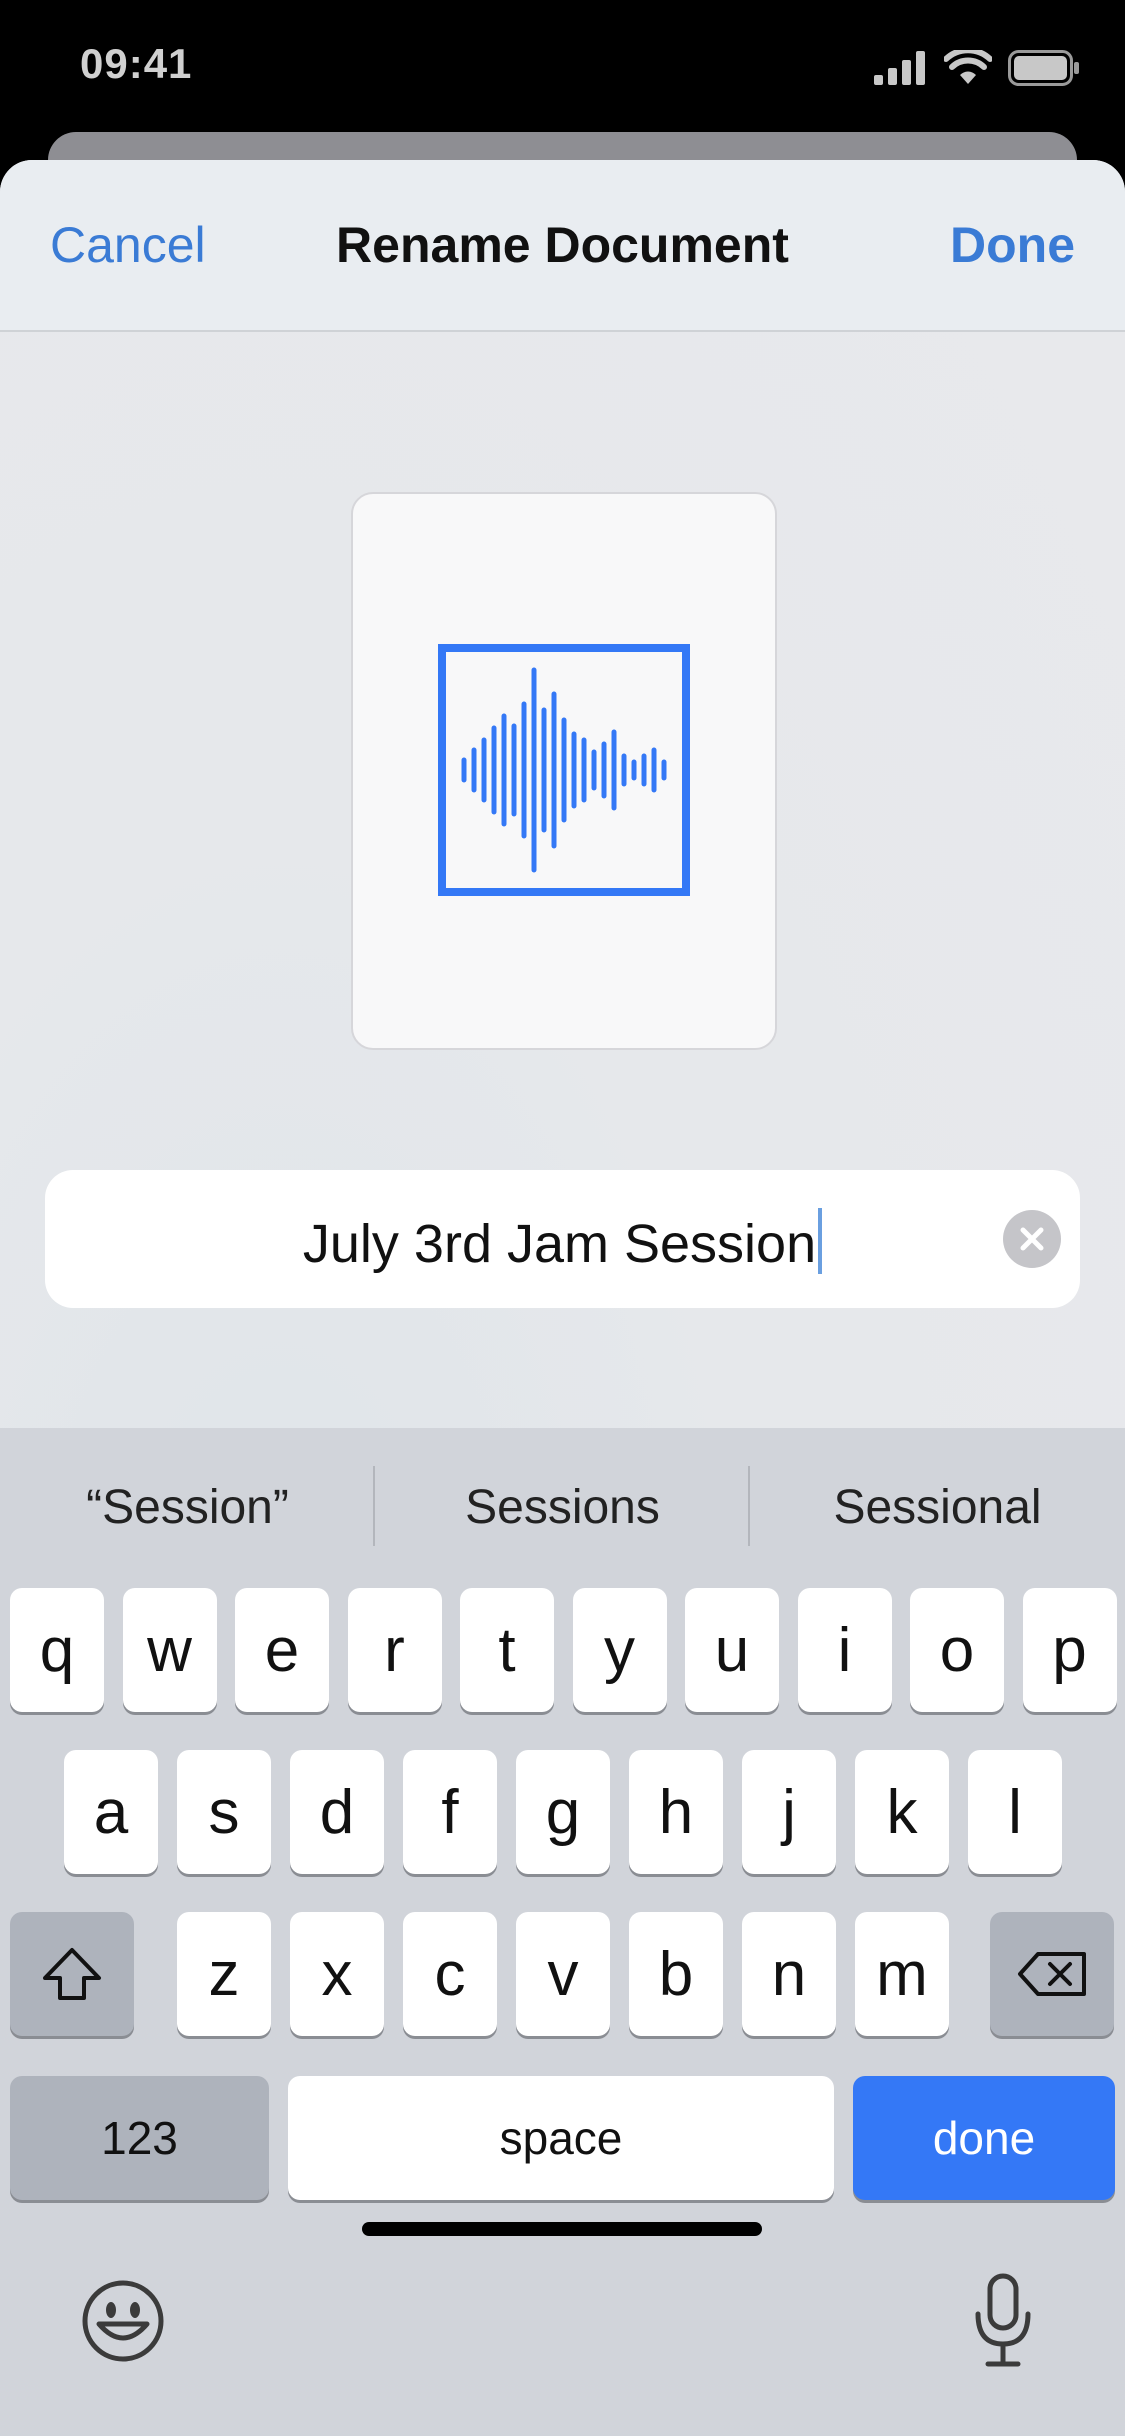 This screenshot has height=2436, width=1125. I want to click on key-r: r, so click(394, 1650).